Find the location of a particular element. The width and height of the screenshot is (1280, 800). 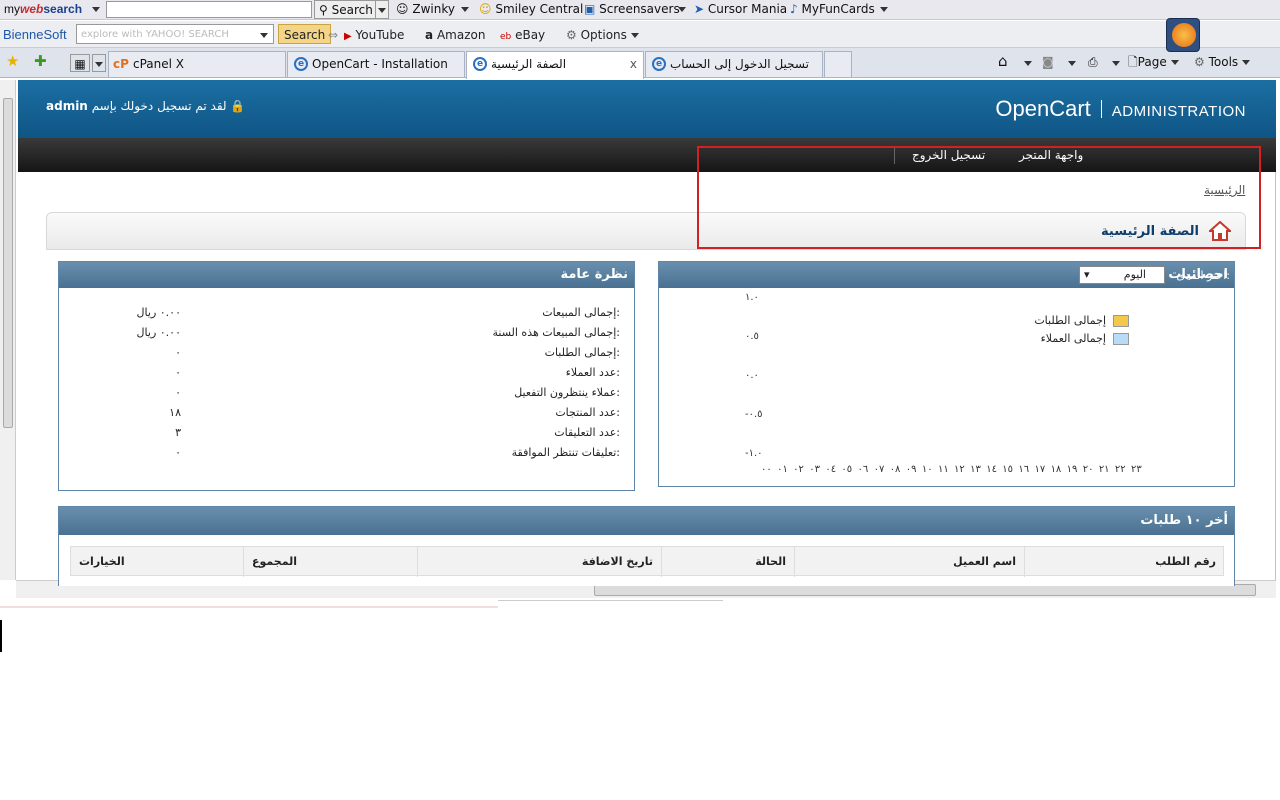

zwinky-dropdown is located at coordinates (465, 10).